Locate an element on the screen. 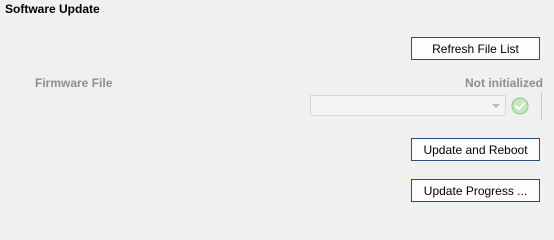 The image size is (554, 240). check-circle-icon is located at coordinates (520, 106).